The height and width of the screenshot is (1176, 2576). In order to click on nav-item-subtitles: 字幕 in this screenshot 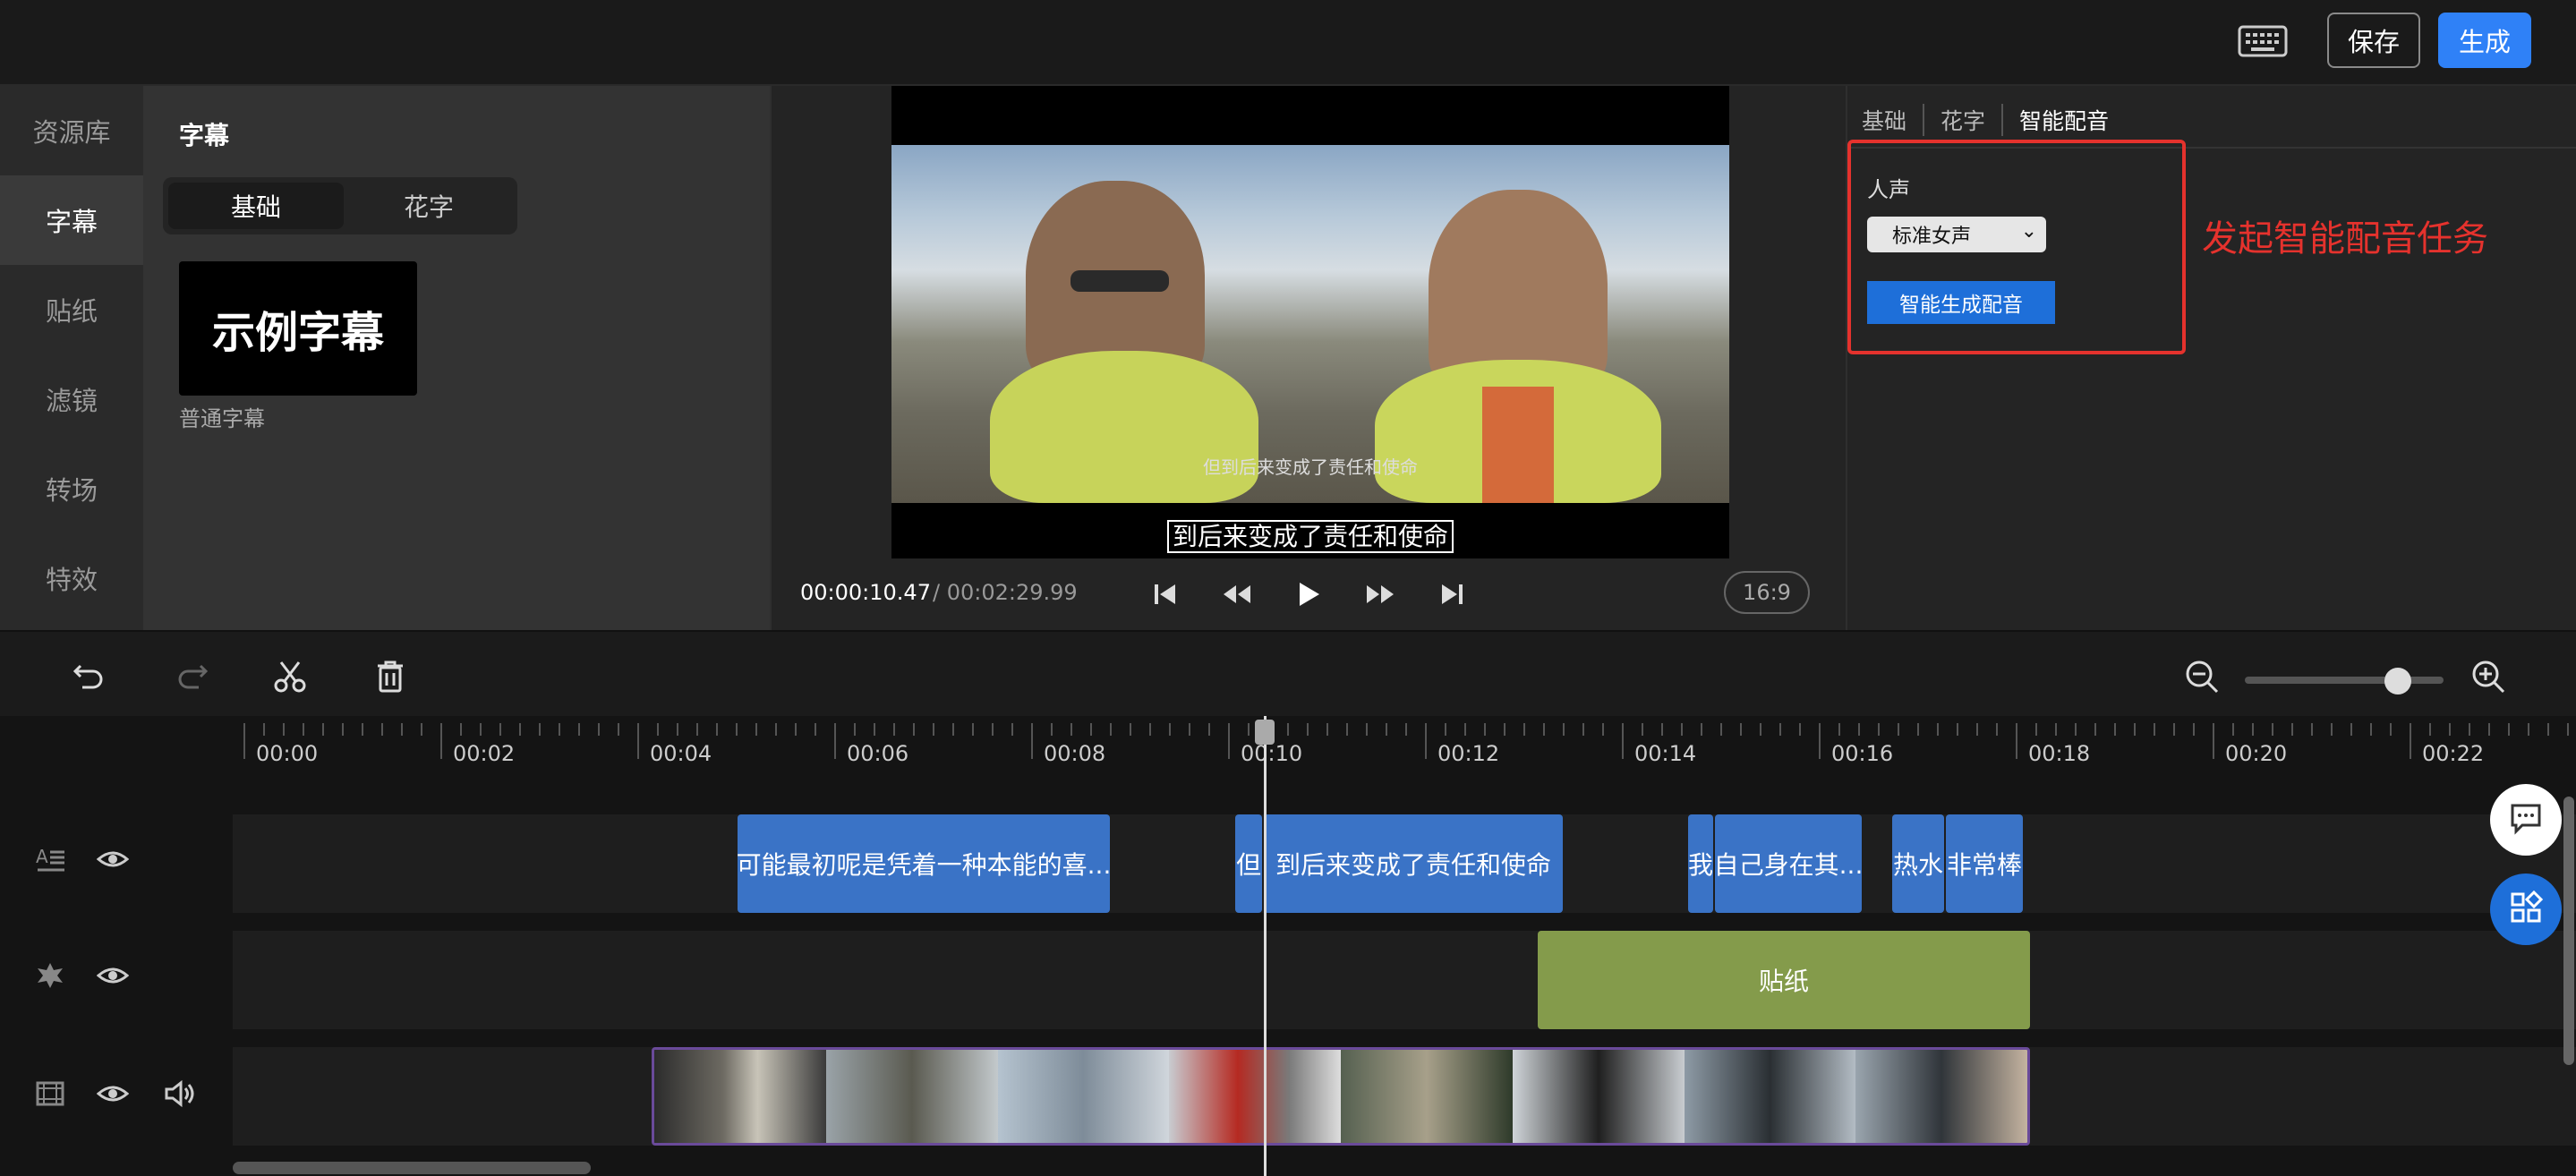, I will do `click(71, 220)`.